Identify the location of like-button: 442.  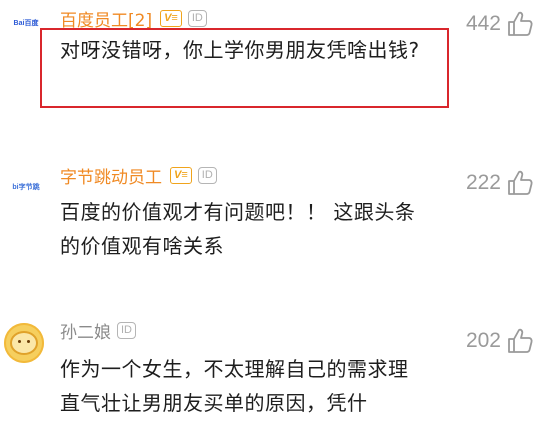
(500, 24).